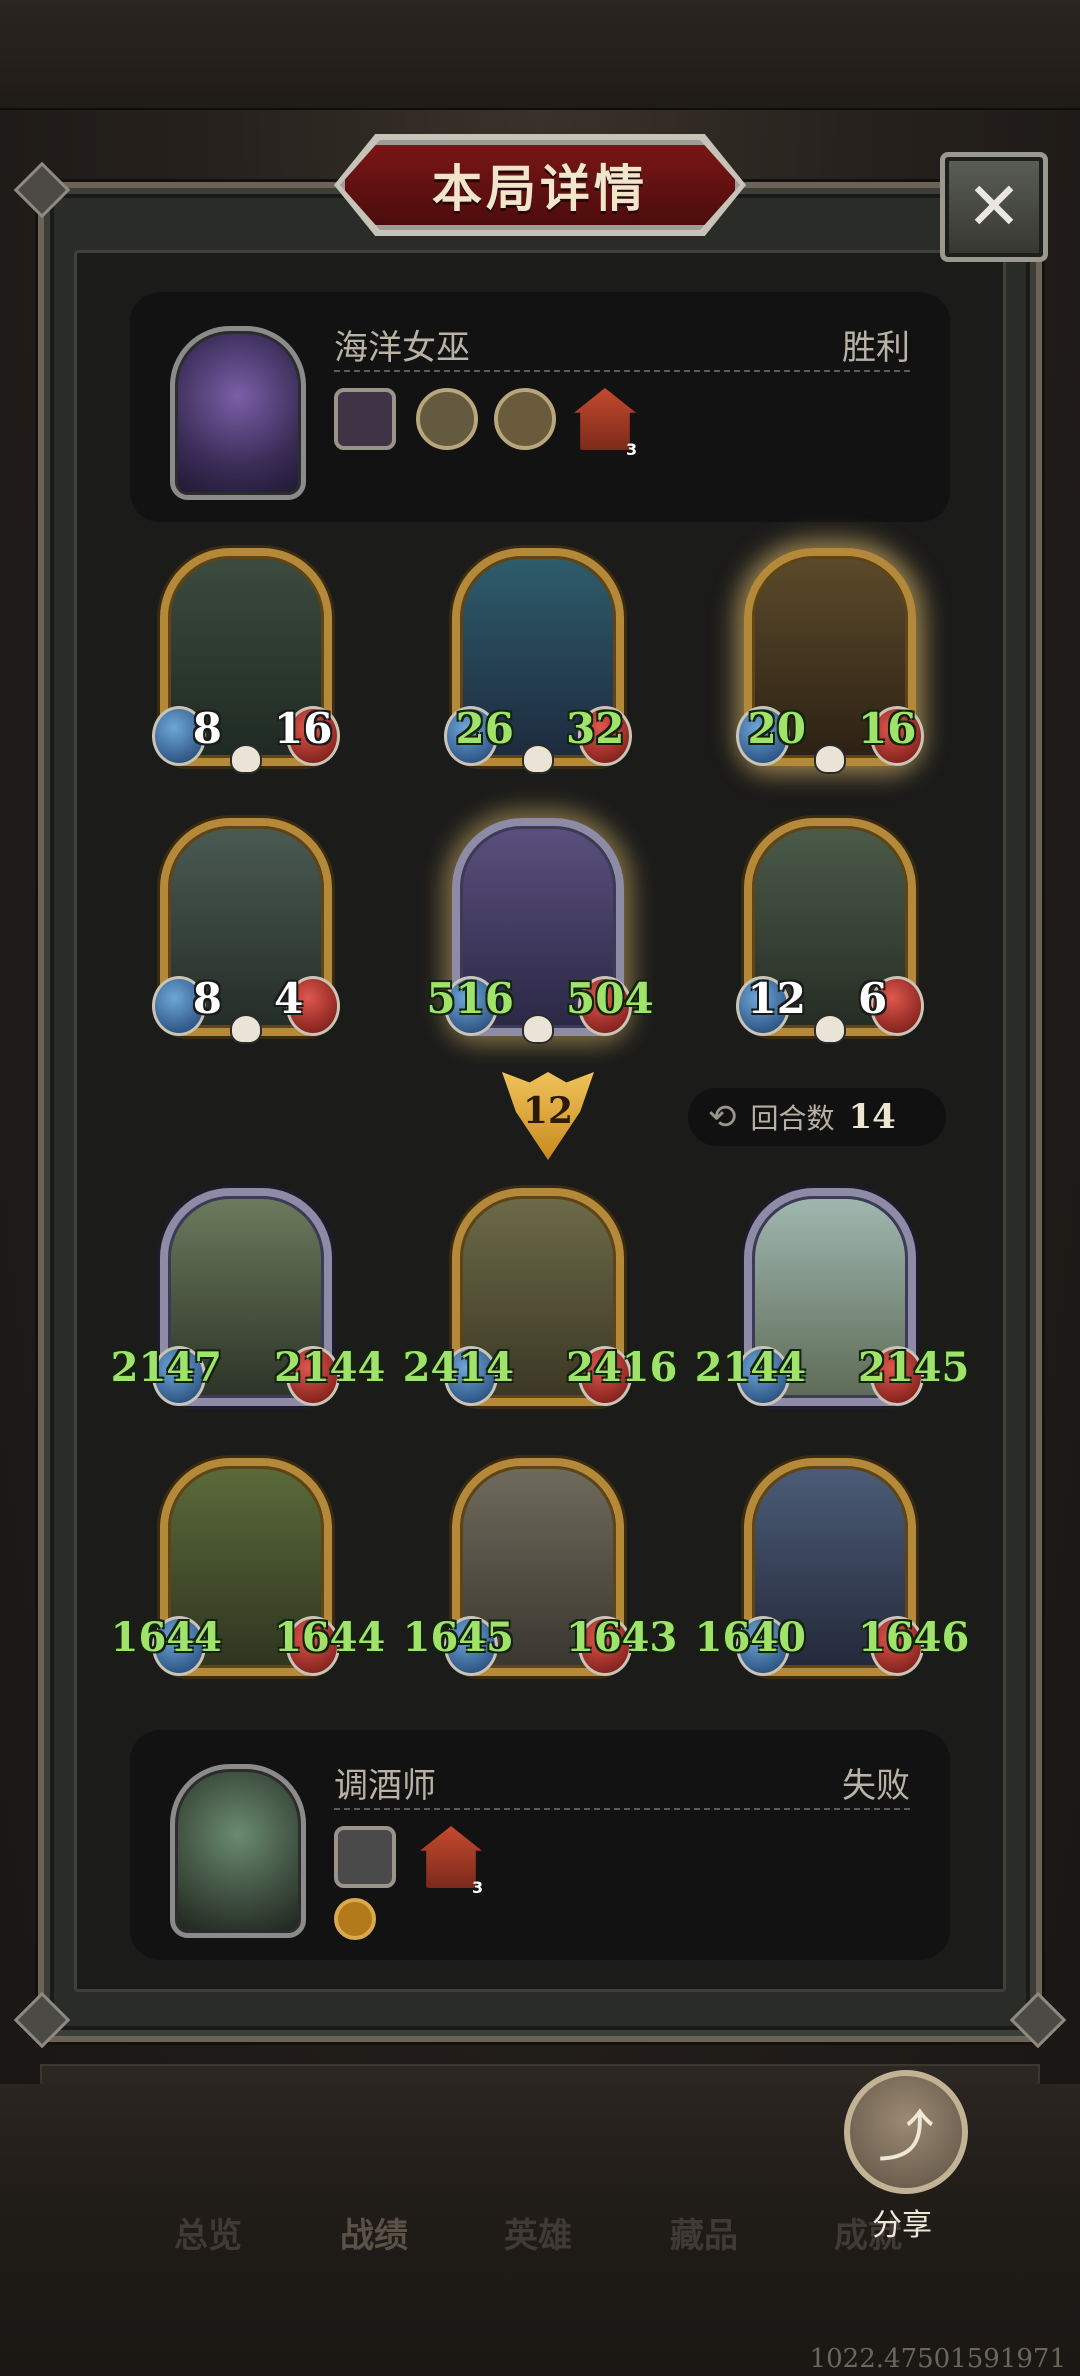  What do you see at coordinates (208, 2232) in the screenshot?
I see `nav-overview: 总览` at bounding box center [208, 2232].